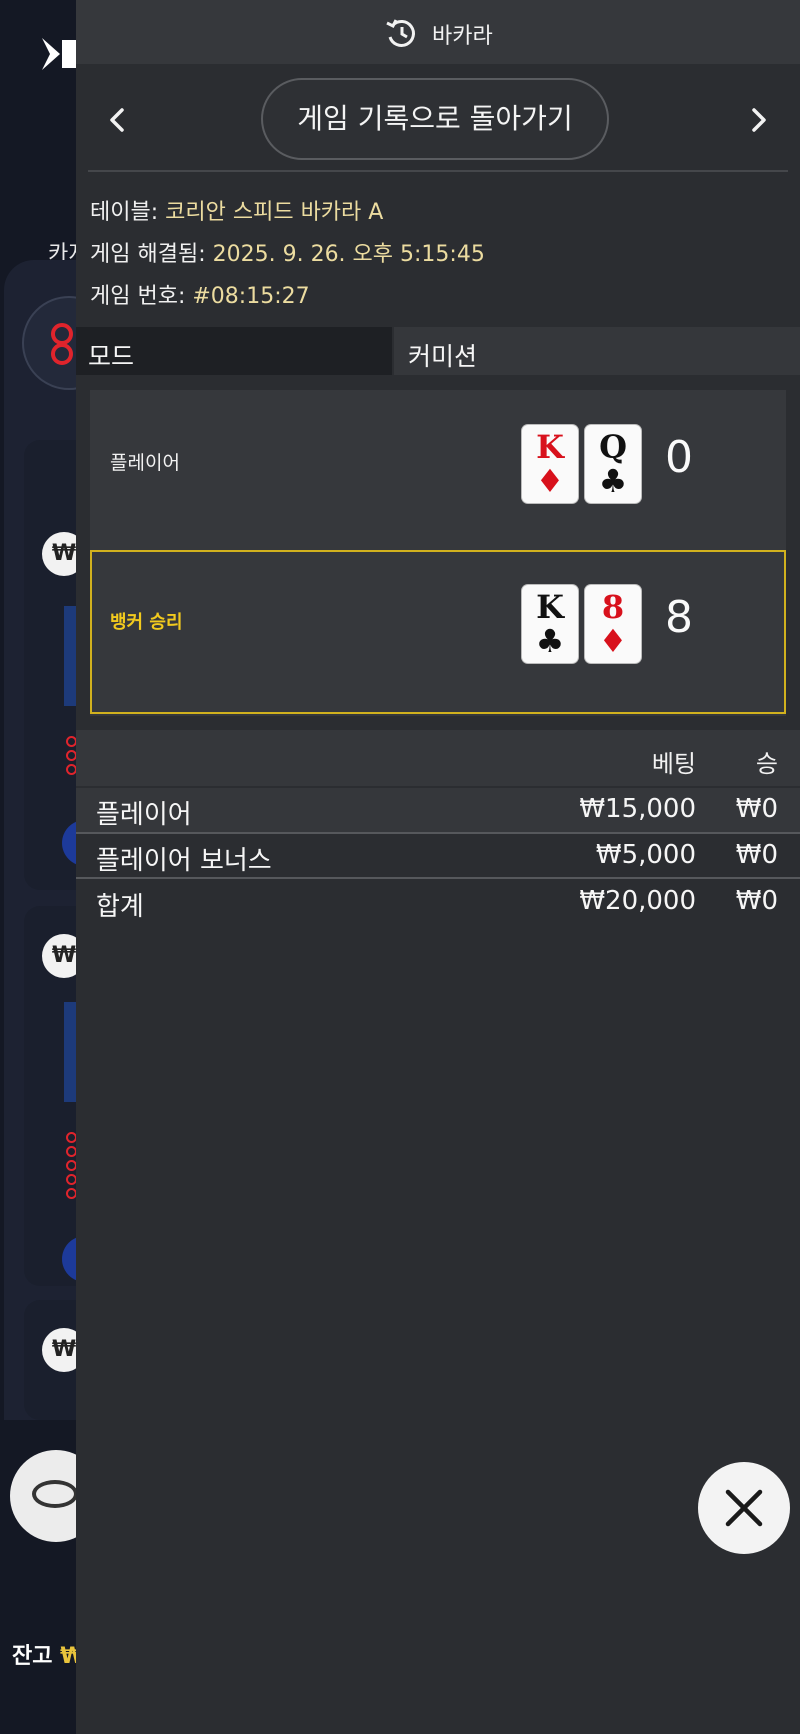  What do you see at coordinates (400, 33) in the screenshot?
I see `history-icon` at bounding box center [400, 33].